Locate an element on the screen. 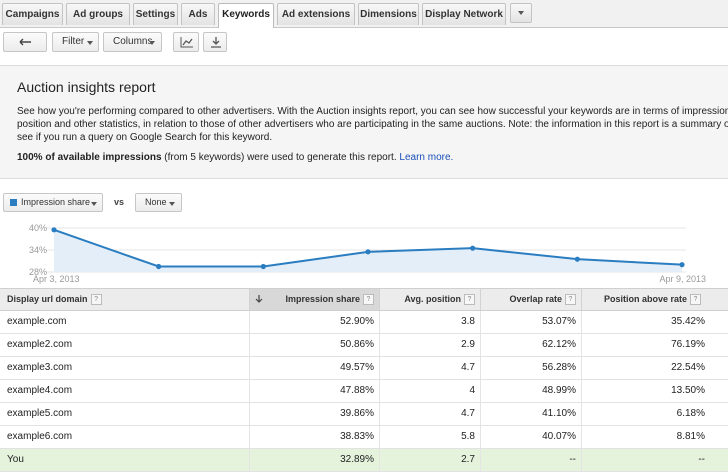  avg-position-cell: 5.8 is located at coordinates (430, 437).